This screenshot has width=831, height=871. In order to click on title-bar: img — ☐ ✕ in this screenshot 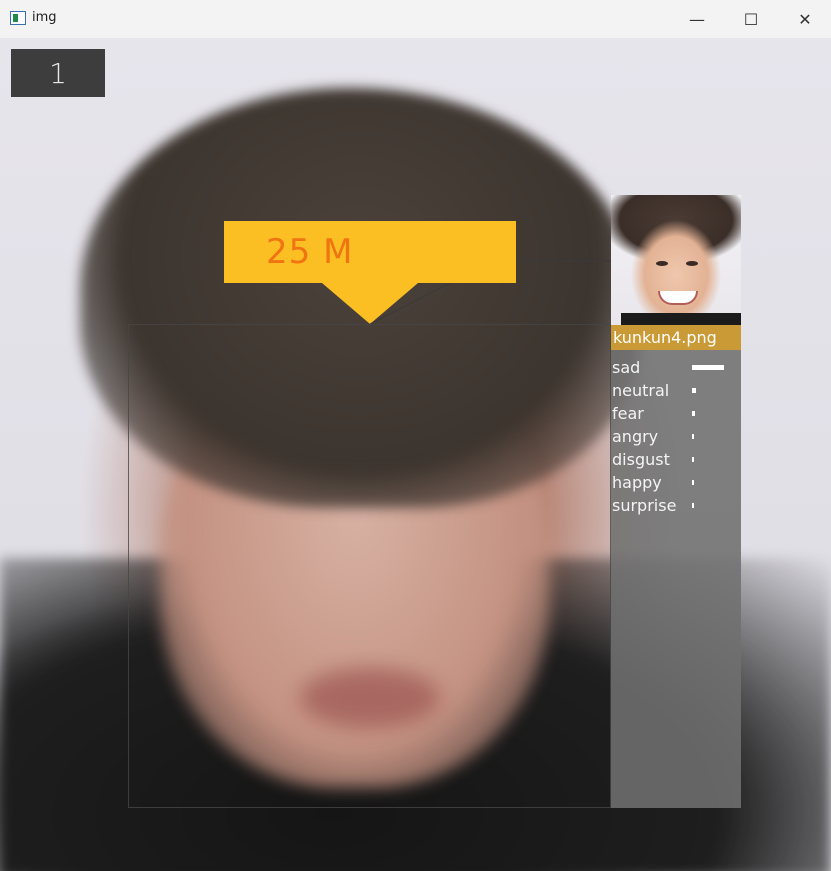, I will do `click(415, 19)`.